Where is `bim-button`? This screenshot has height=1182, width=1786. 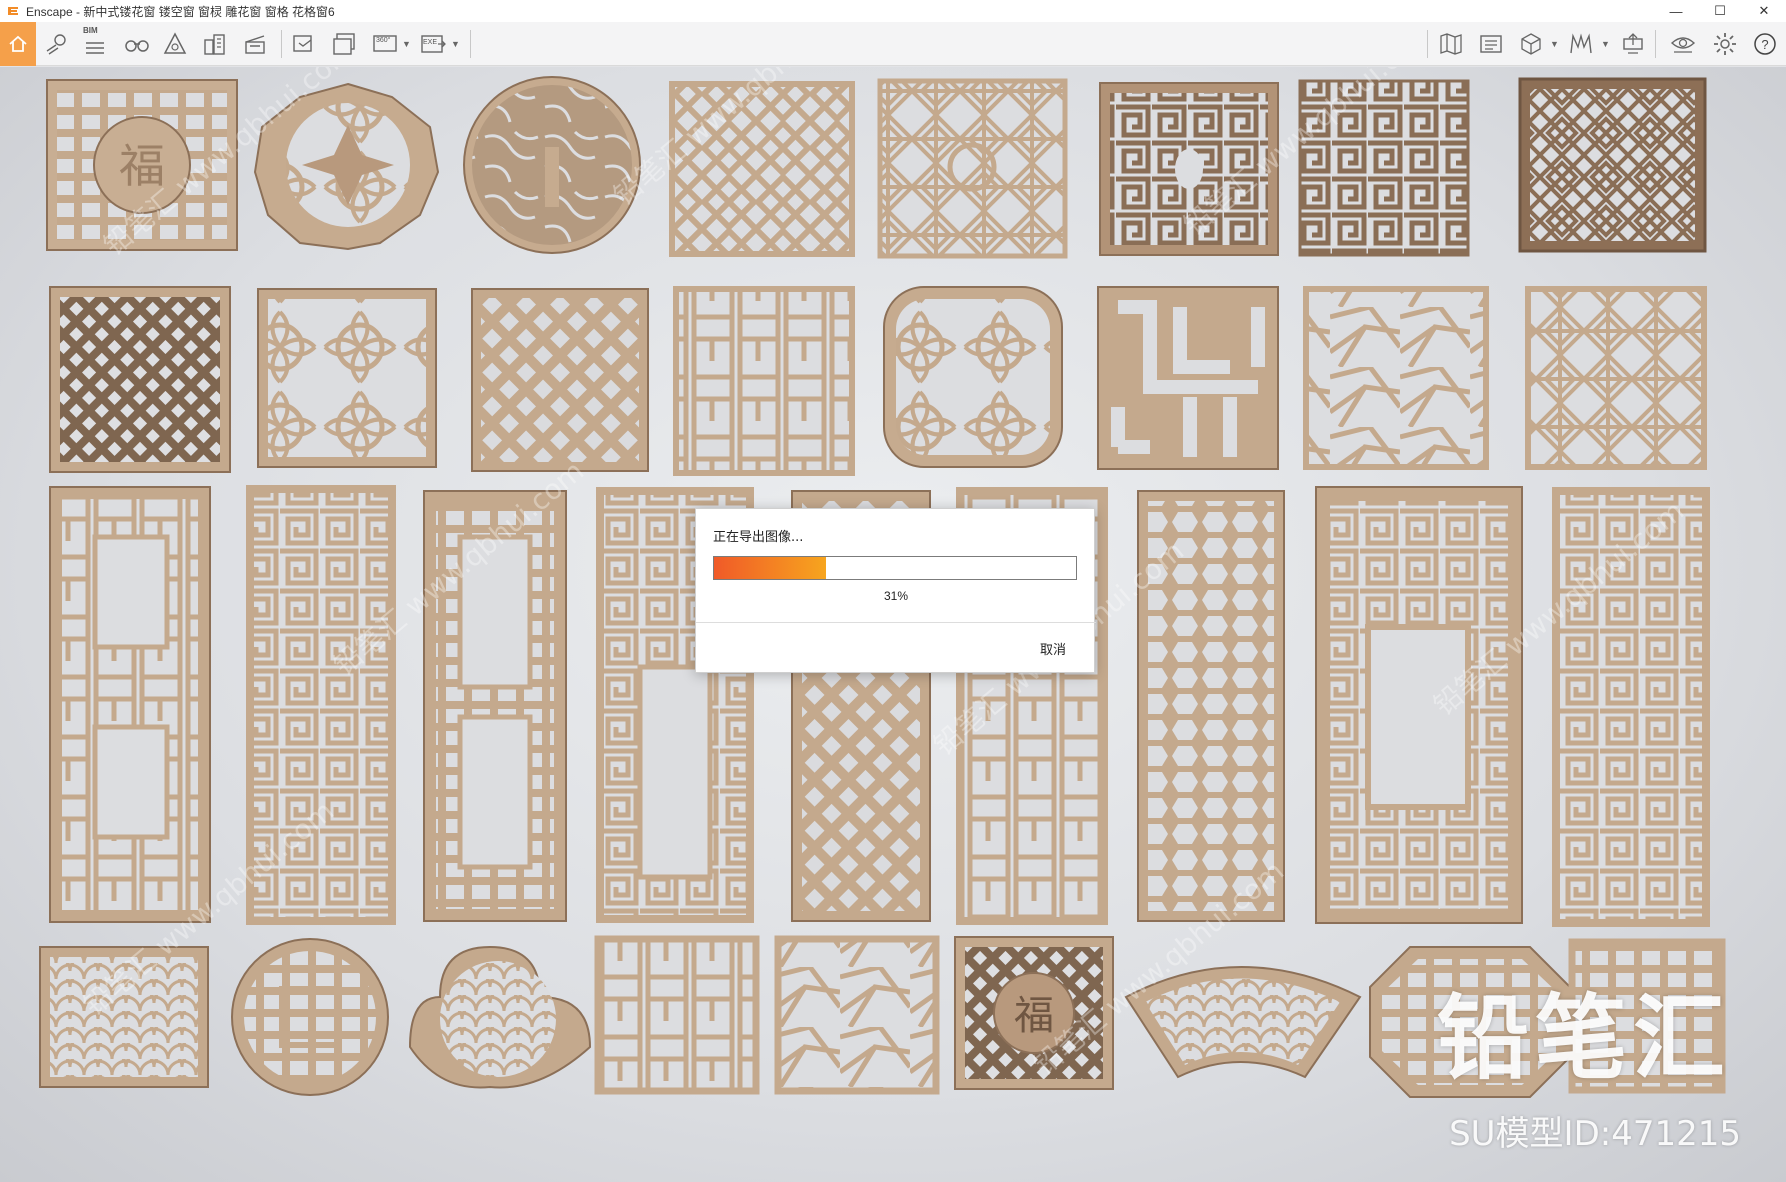
bim-button is located at coordinates (95, 47).